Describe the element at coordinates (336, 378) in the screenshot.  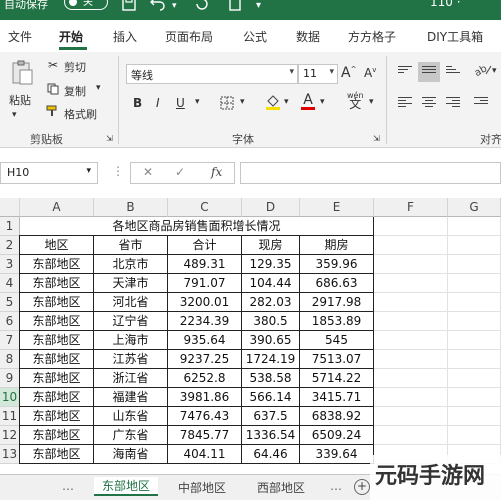
I see `table-cell: 5714.22` at that location.